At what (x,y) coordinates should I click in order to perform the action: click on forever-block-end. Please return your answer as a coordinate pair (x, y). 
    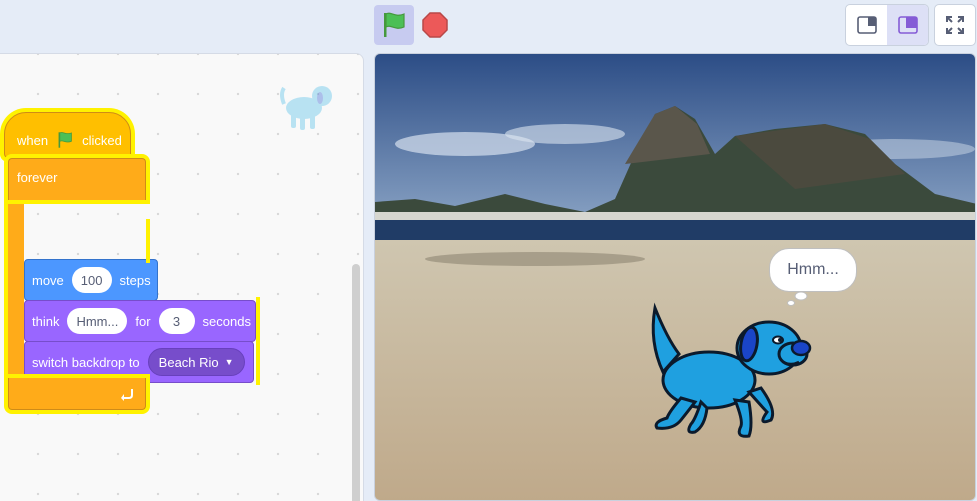
    Looking at the image, I should click on (77, 394).